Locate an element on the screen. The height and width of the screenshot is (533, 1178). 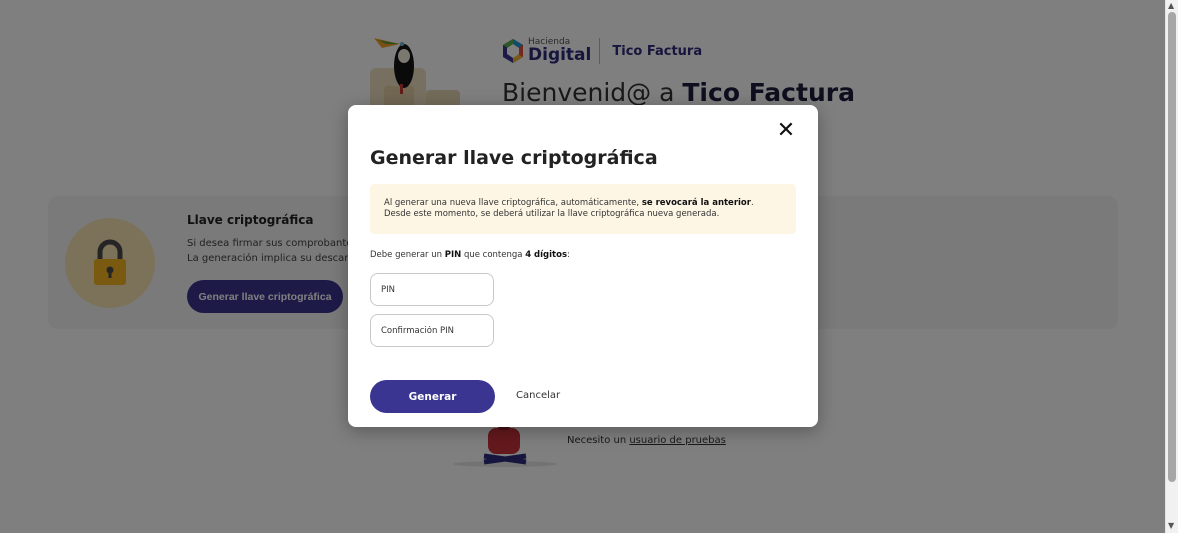
dialog-title: Generar llave criptográfica is located at coordinates (514, 158).